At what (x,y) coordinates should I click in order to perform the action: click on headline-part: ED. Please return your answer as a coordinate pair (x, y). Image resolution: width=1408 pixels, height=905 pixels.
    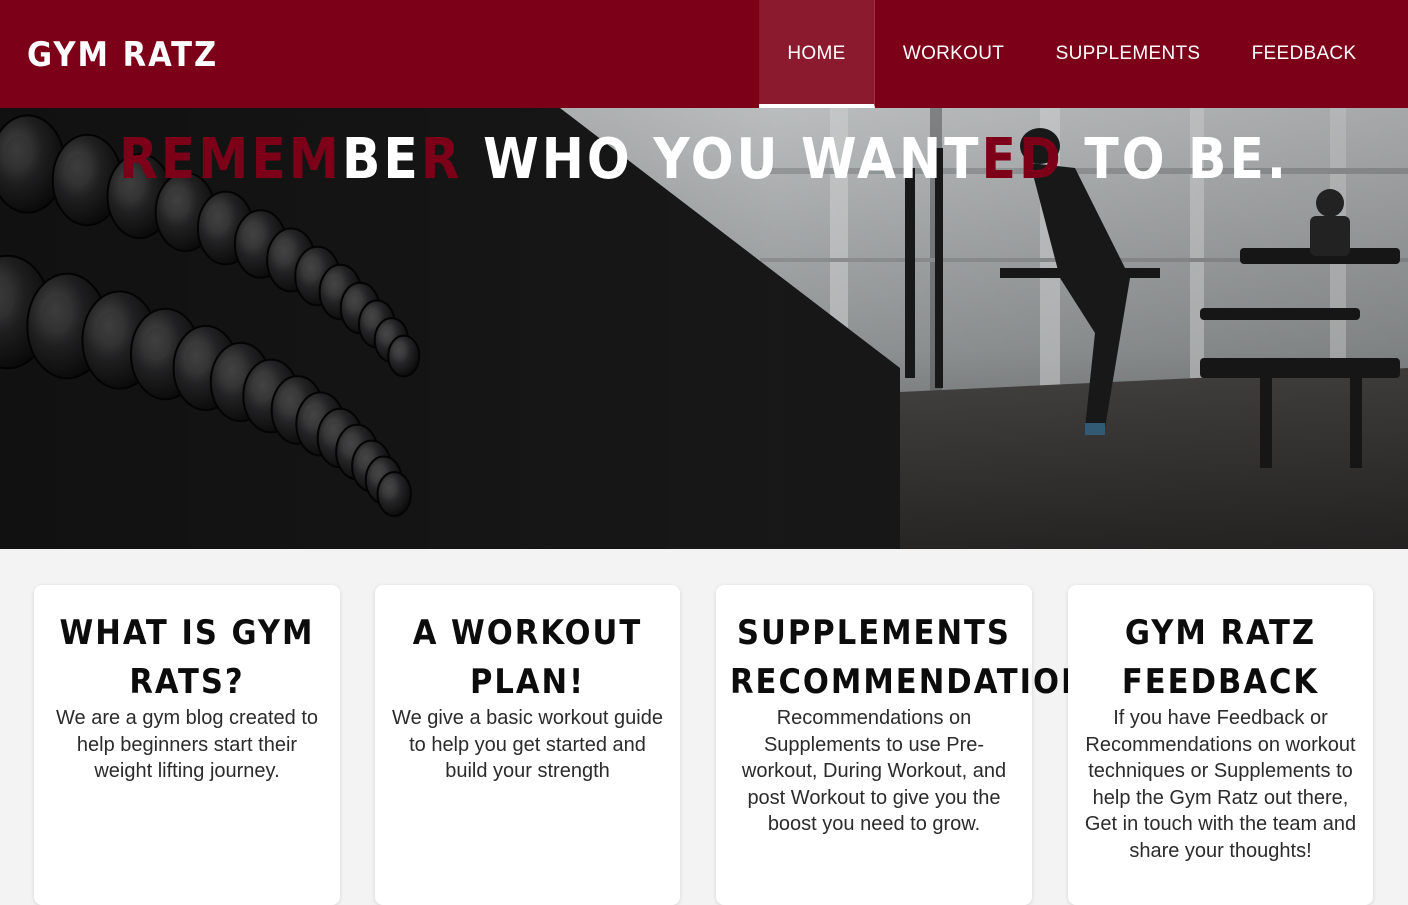
    Looking at the image, I should click on (1022, 159).